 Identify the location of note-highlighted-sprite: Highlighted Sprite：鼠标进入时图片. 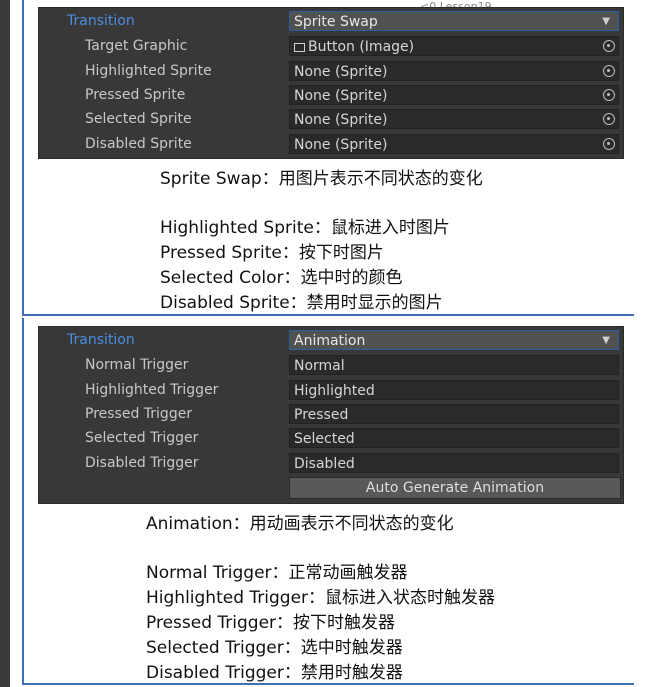
(305, 228).